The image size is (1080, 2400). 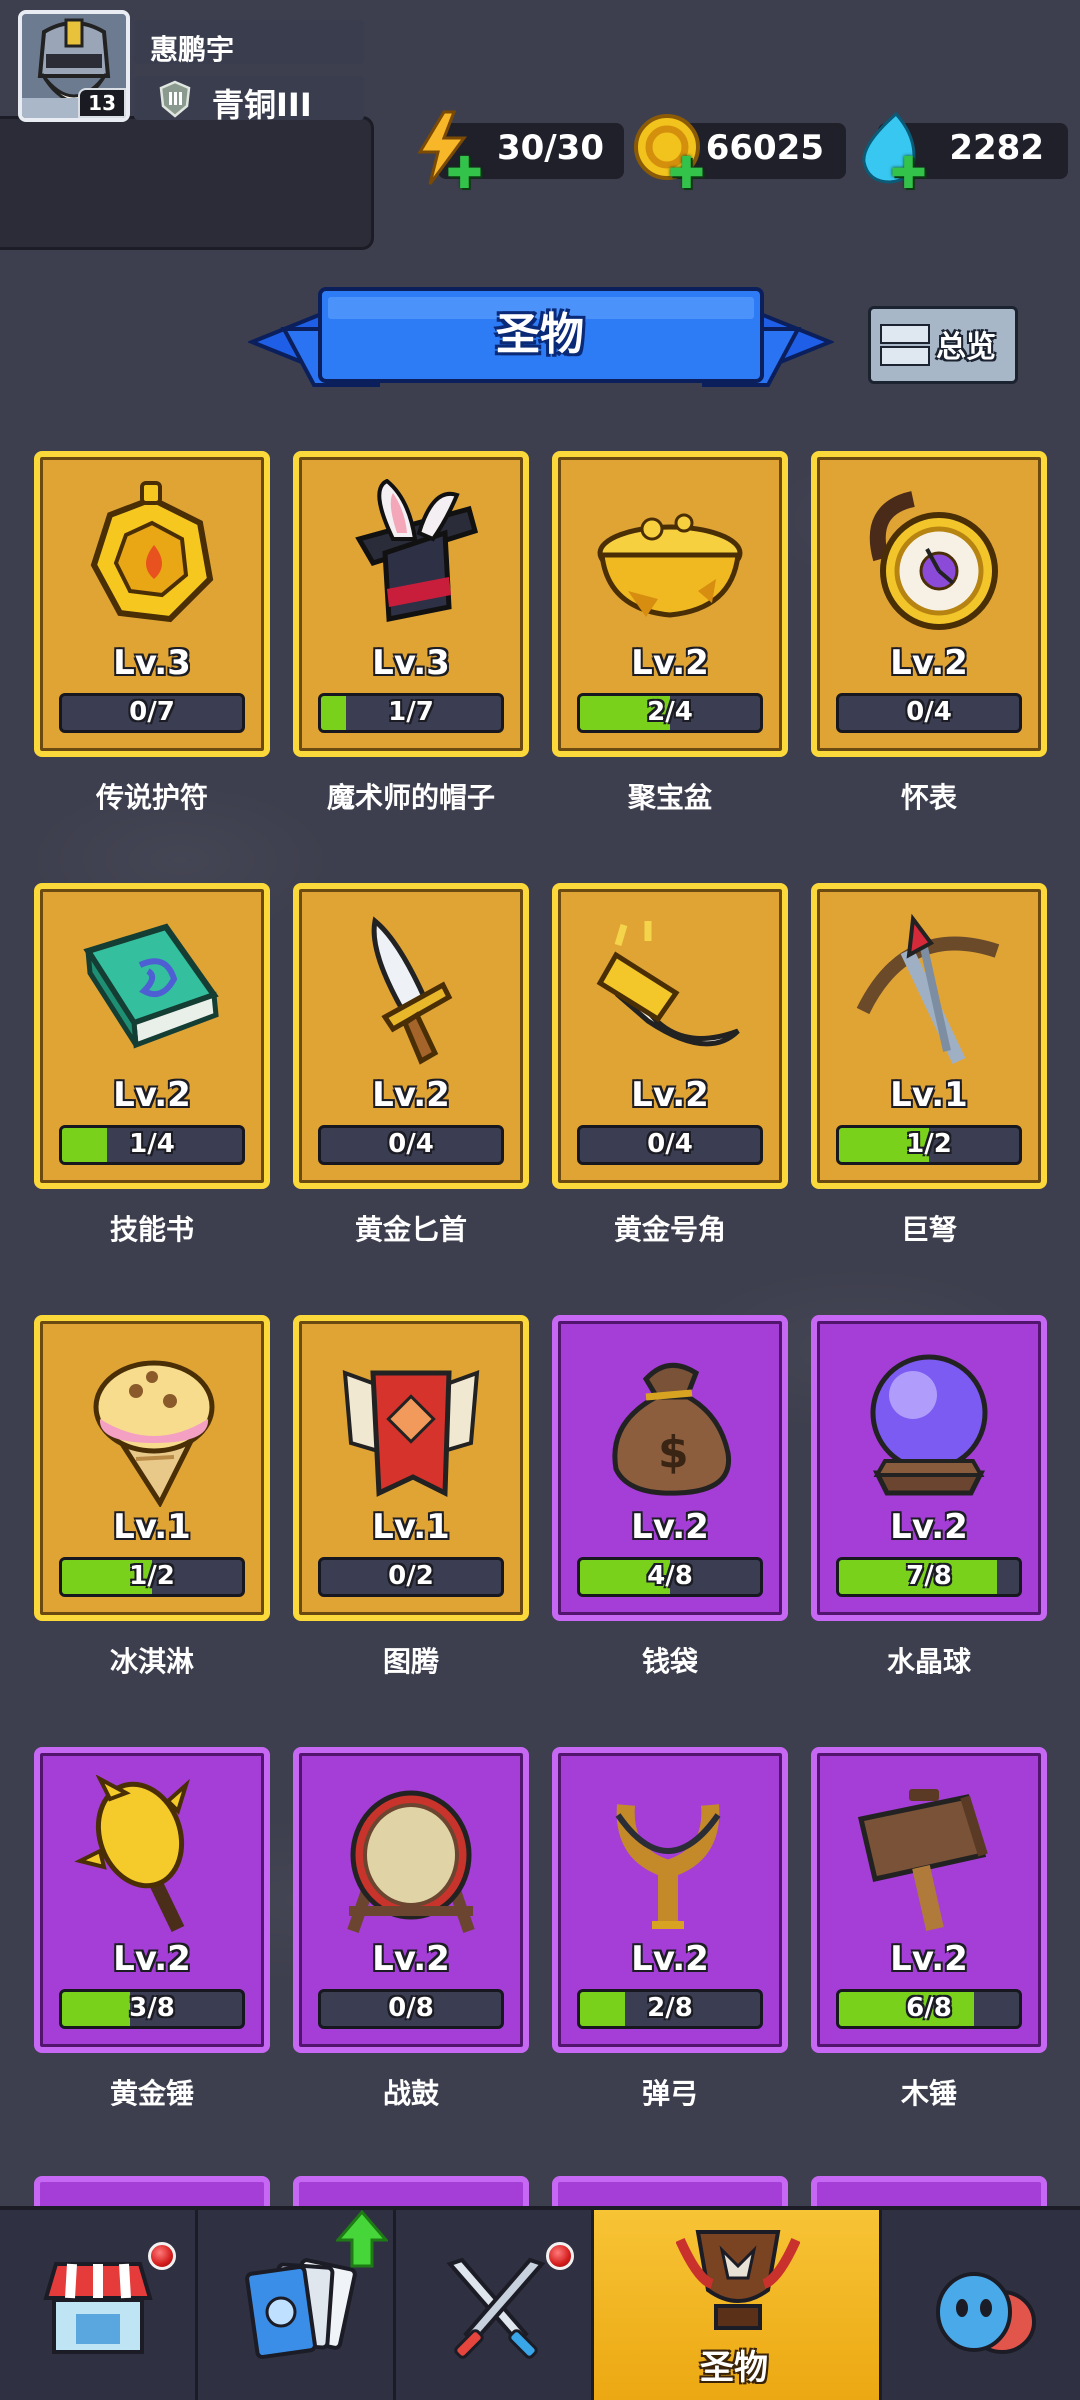 What do you see at coordinates (928, 1661) in the screenshot?
I see `relic-name: 水晶球` at bounding box center [928, 1661].